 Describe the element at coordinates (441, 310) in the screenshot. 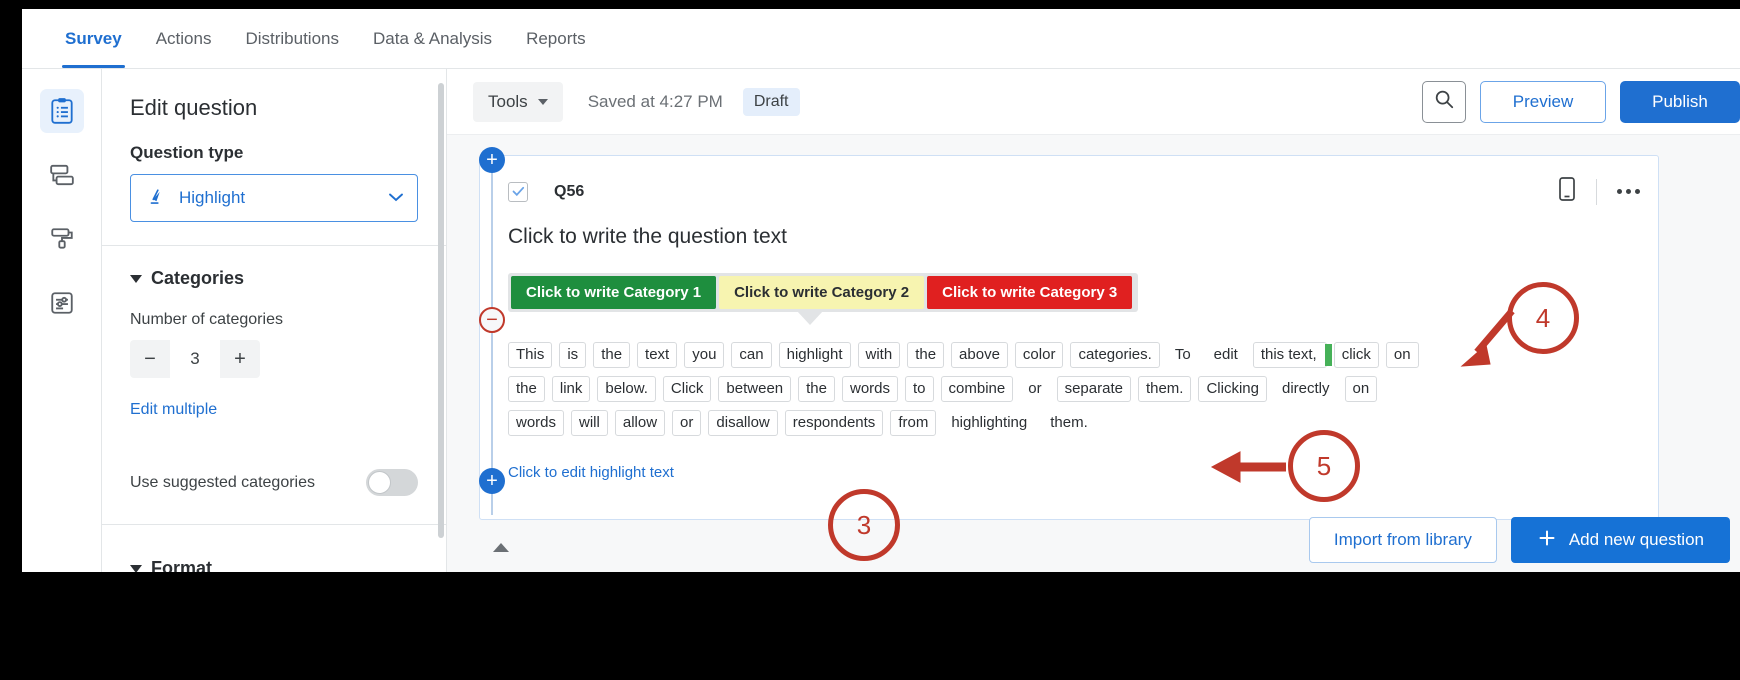

I see `panel-scrollbar` at that location.